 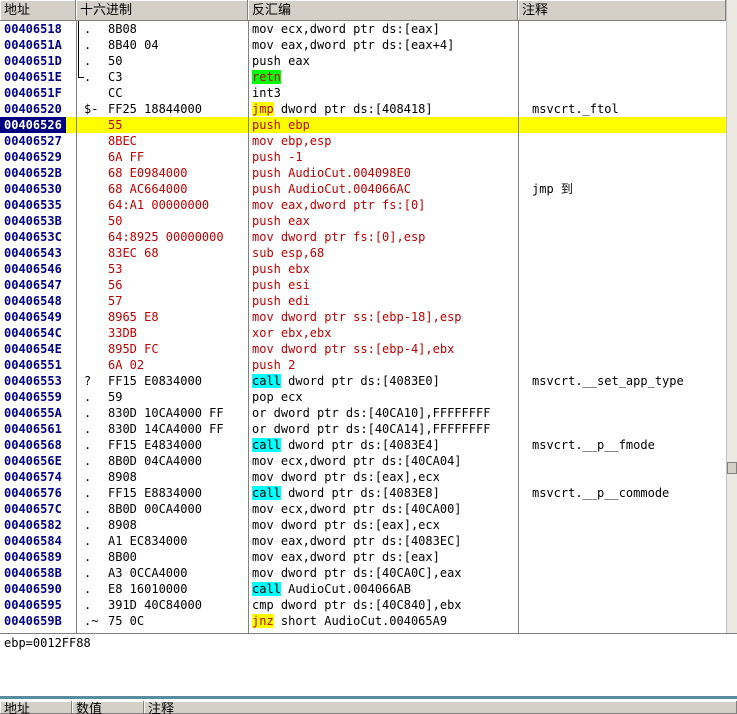 What do you see at coordinates (346, 445) in the screenshot?
I see `row-disassembly: call dword ptr ds:[4083E4]` at bounding box center [346, 445].